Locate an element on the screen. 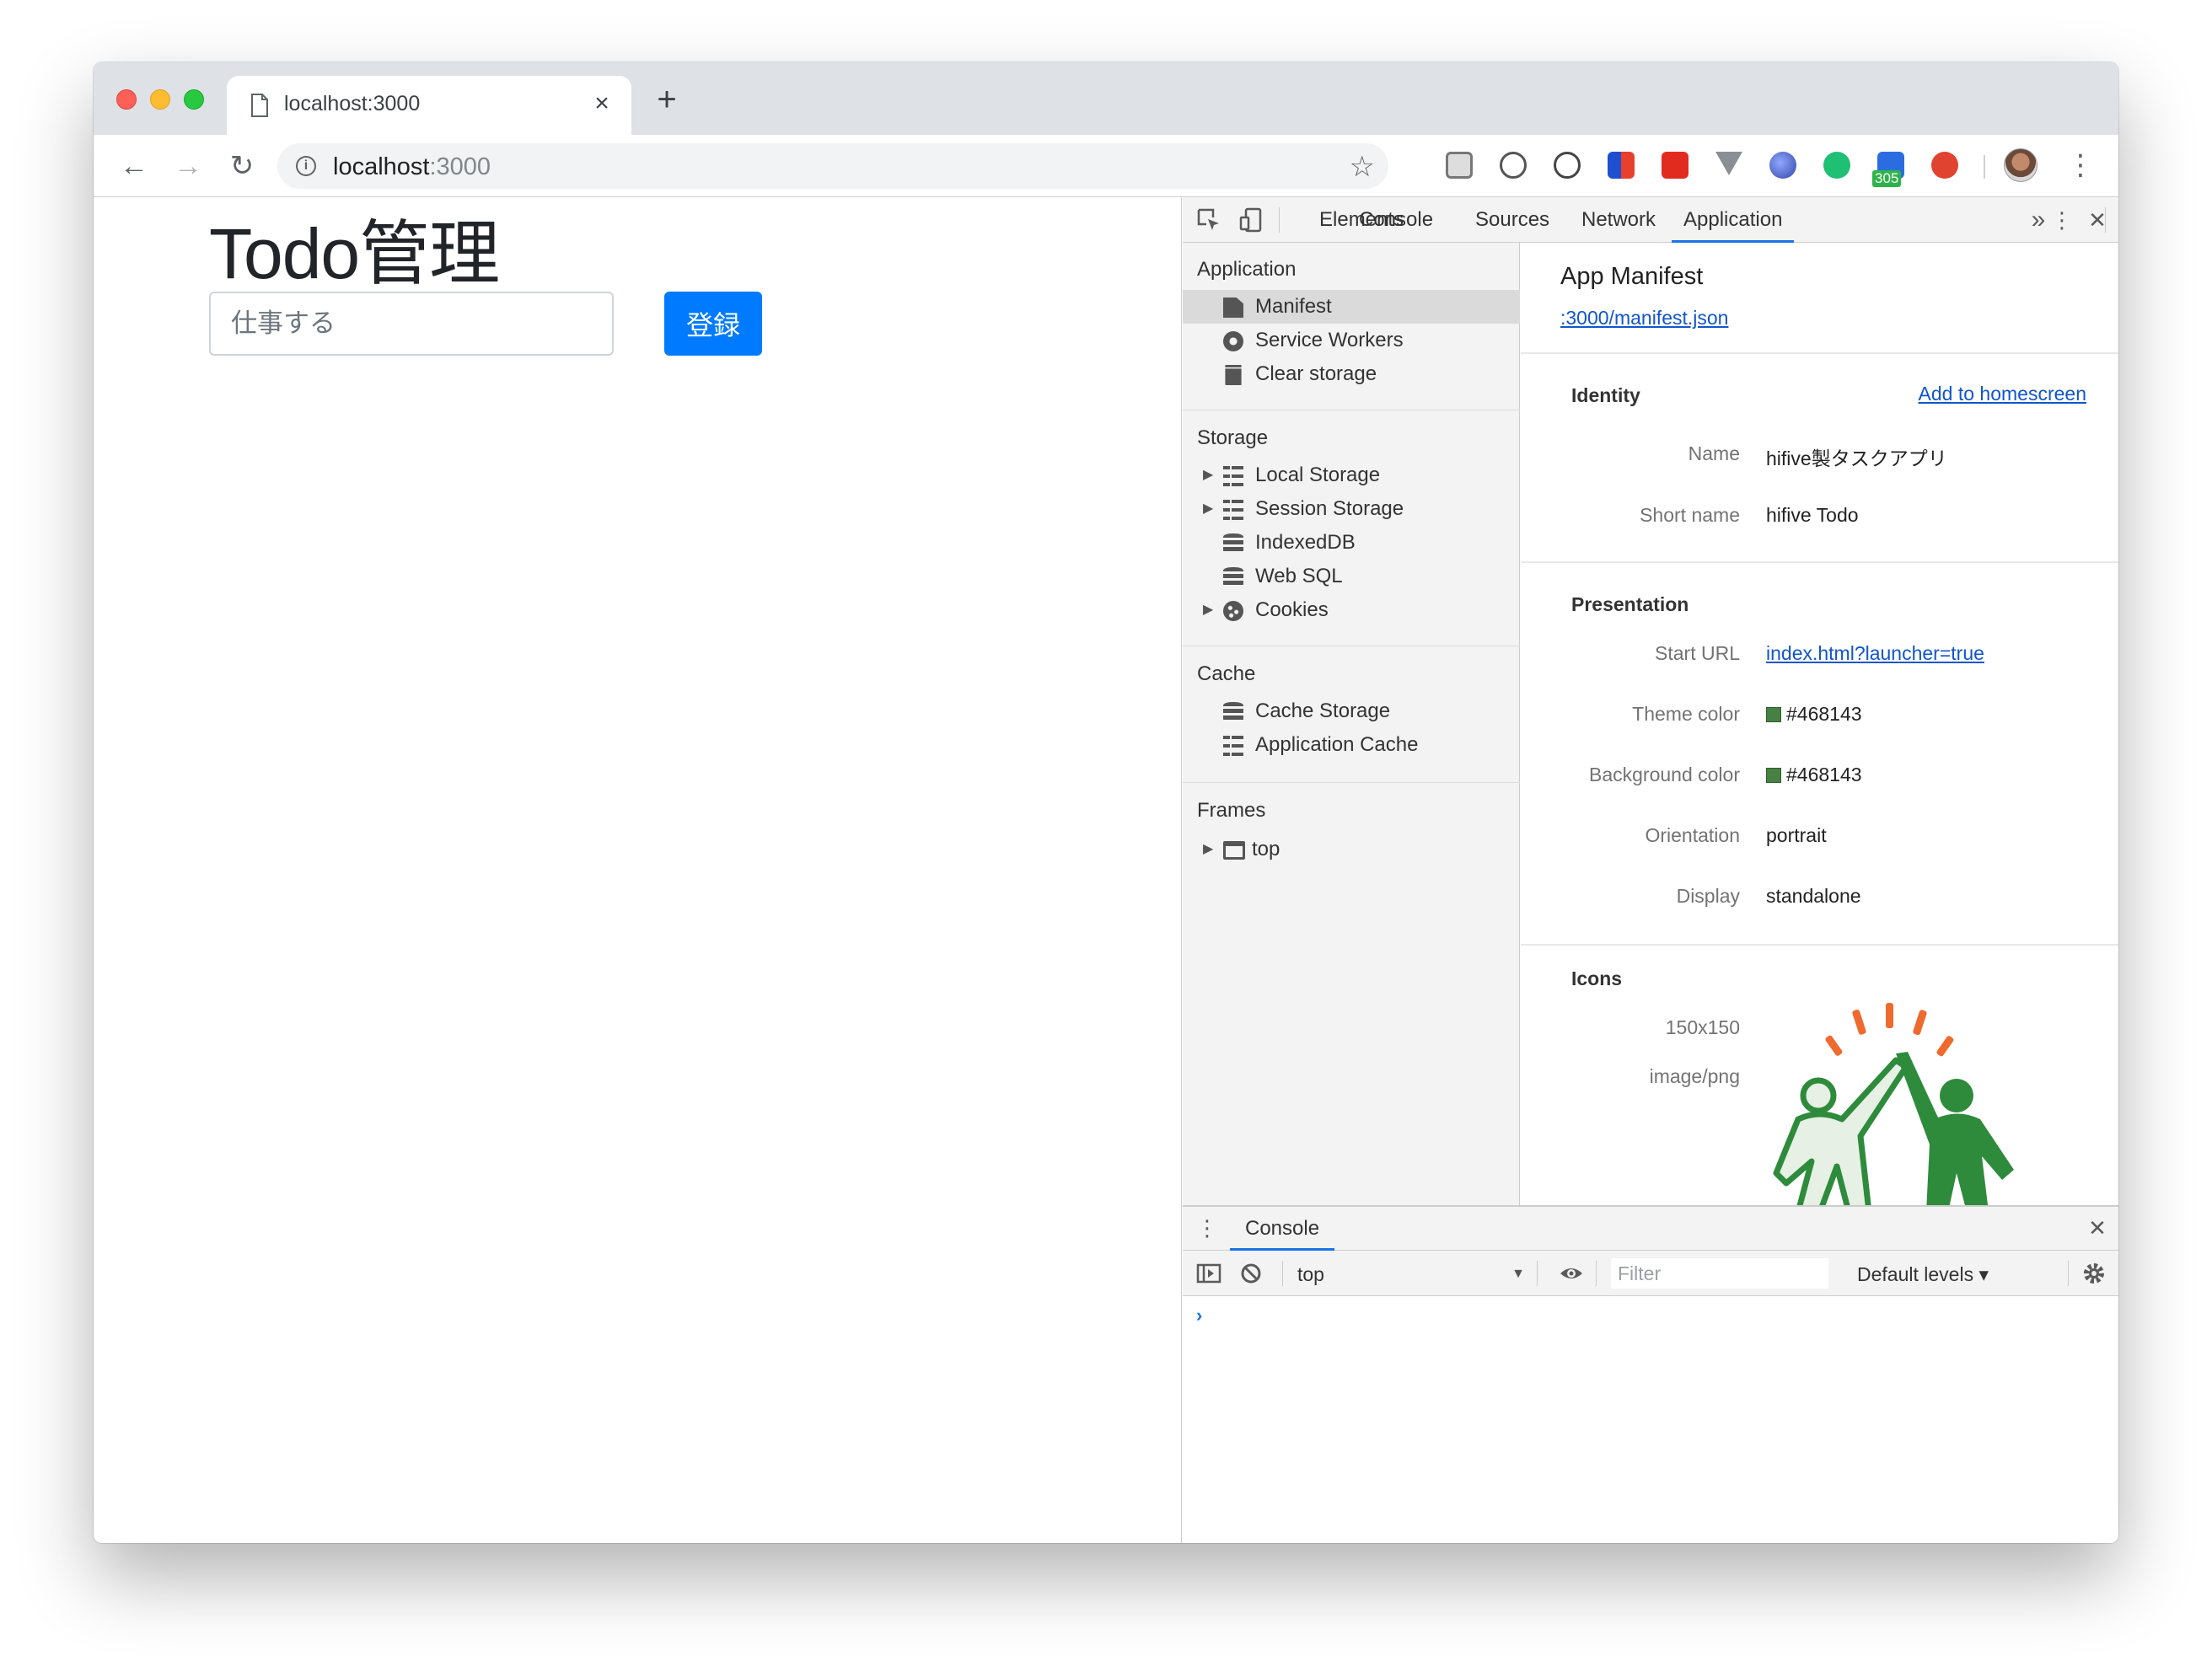 The image size is (2212, 1667). bookmark-star-icon: ☆ is located at coordinates (1362, 167).